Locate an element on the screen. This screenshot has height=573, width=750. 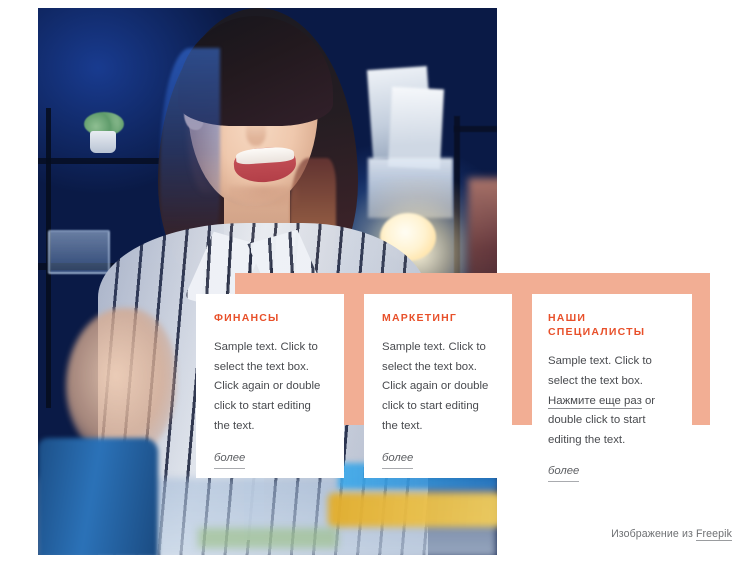
photo-plant-pot is located at coordinates (103, 142).